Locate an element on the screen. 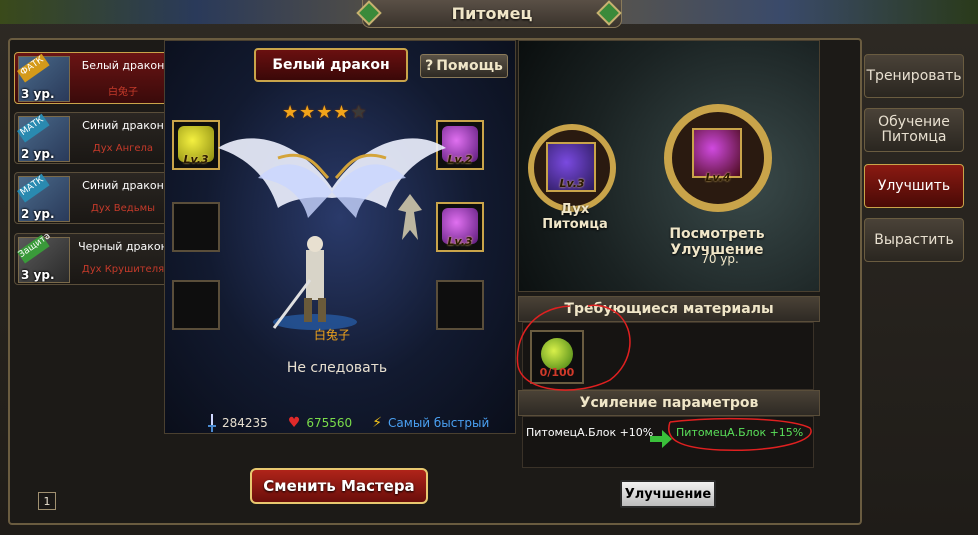 The height and width of the screenshot is (535, 978). change-master-button: Сменить Мастера is located at coordinates (339, 486).